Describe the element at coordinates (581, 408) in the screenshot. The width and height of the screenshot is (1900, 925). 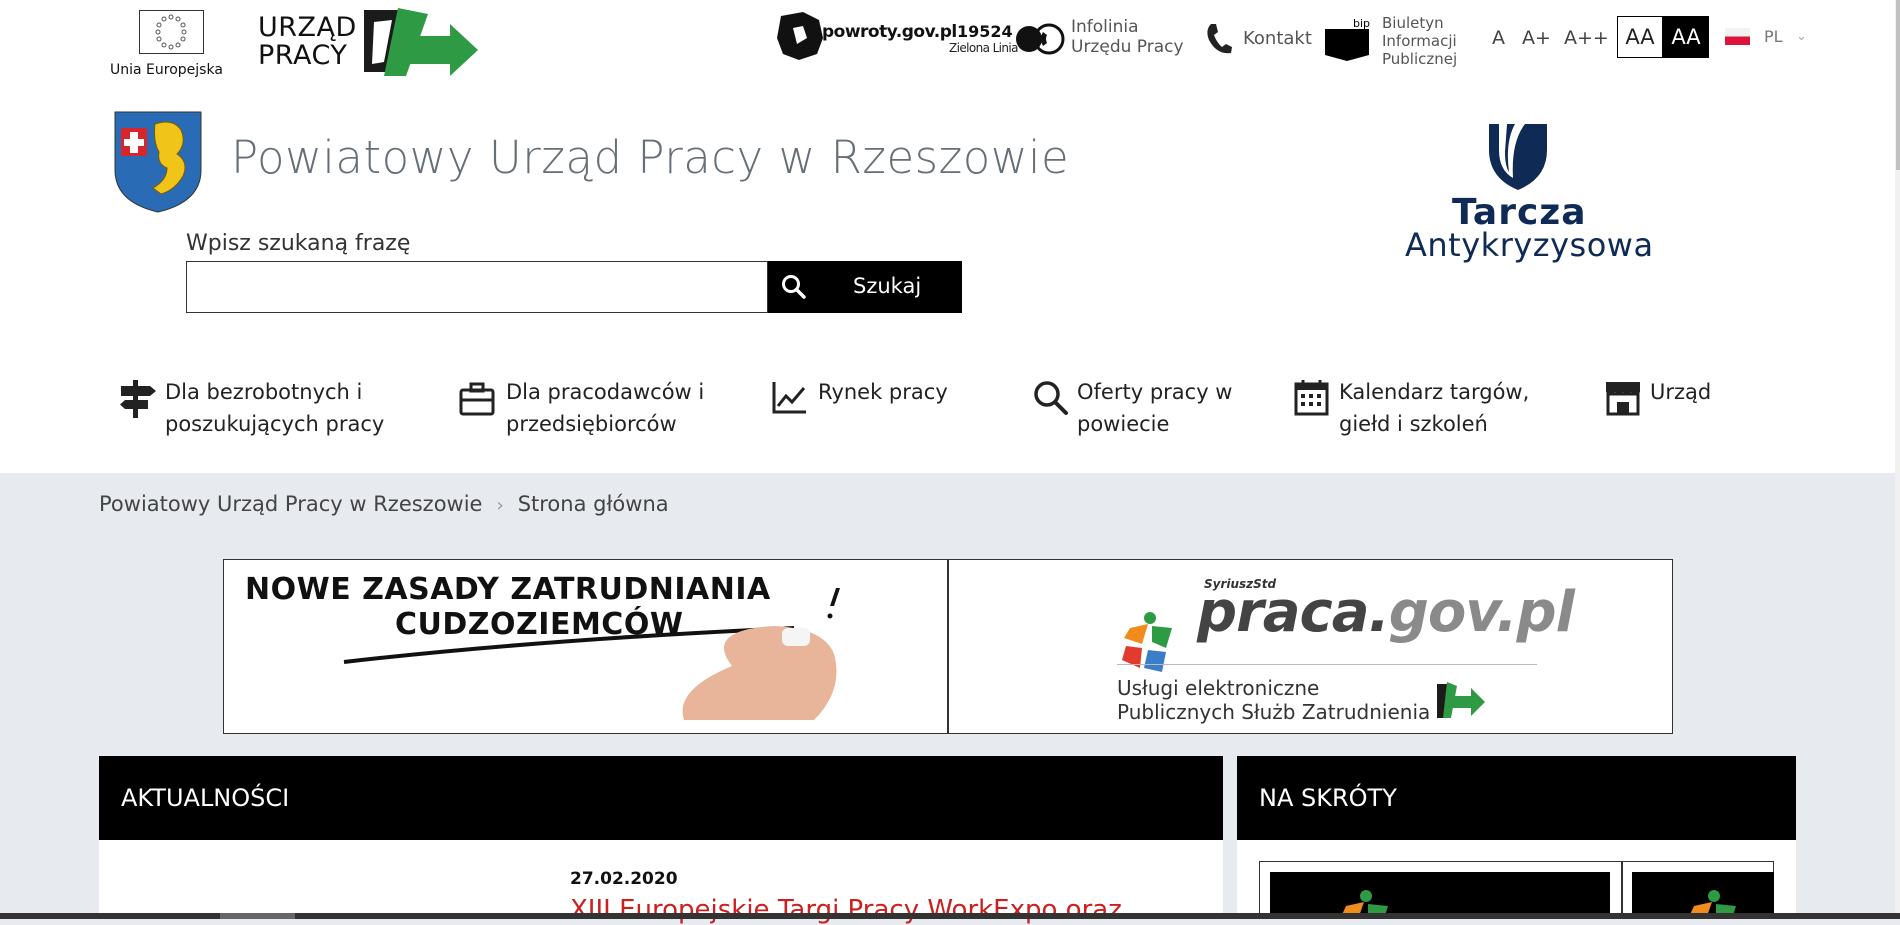
I see `nav-item-pracodawcy: Dla pracodawców i przedsiębiorców` at that location.